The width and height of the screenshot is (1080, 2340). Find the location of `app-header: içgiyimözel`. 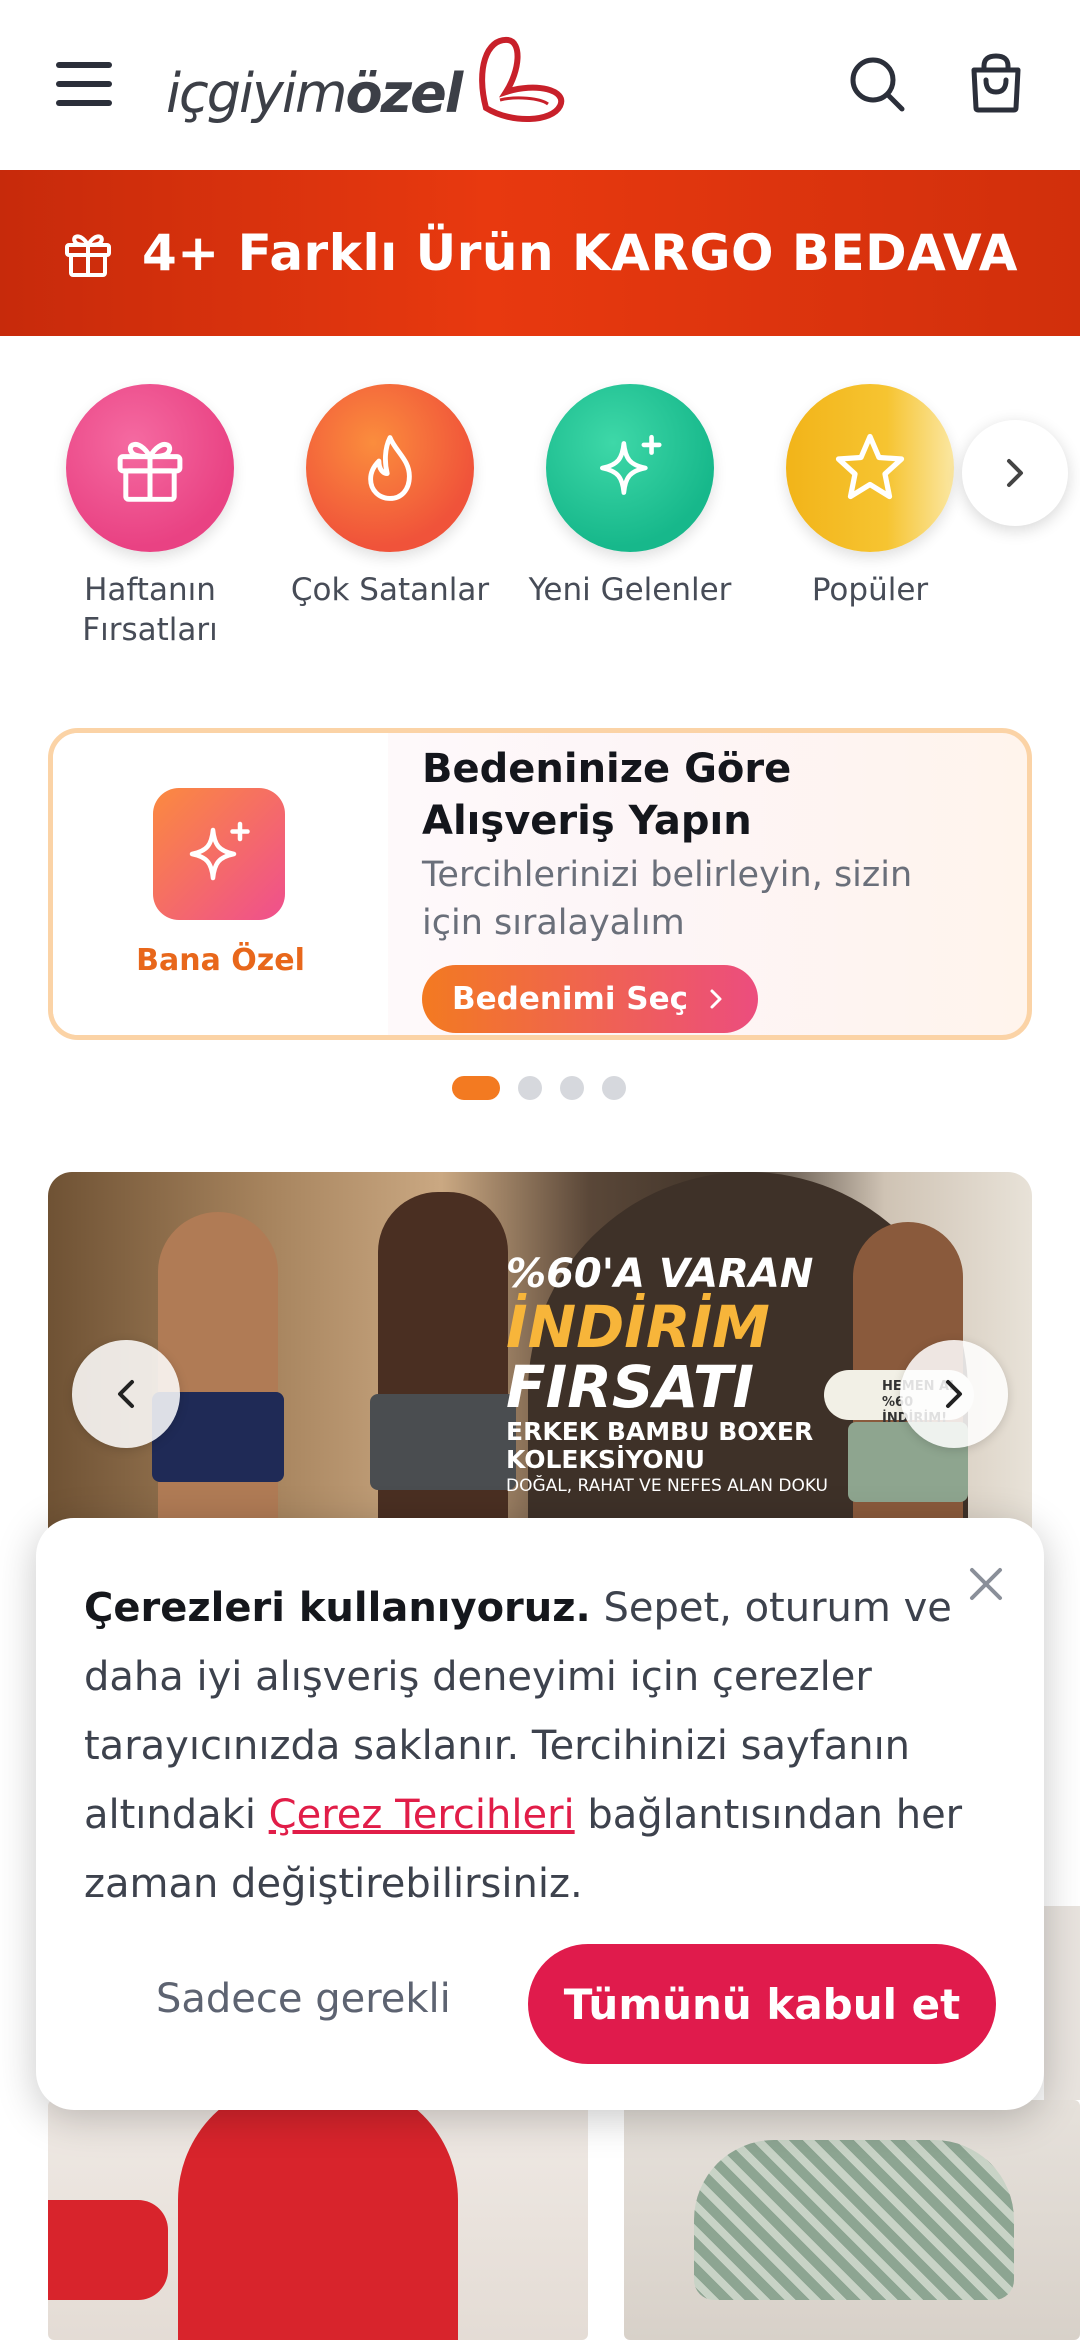

app-header: içgiyimözel is located at coordinates (540, 85).